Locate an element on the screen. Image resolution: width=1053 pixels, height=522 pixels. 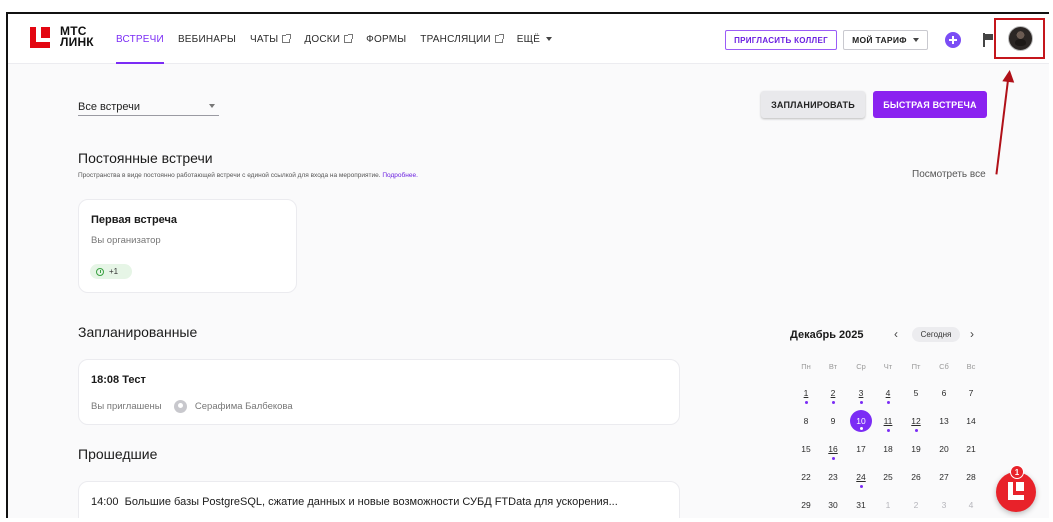
nav-more: ЕЩЁ is located at coordinates (535, 39).